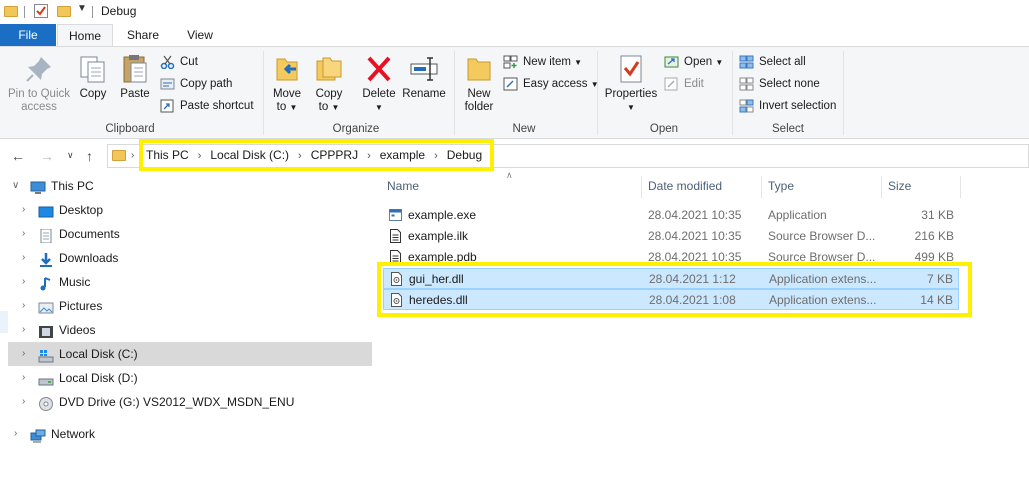 The width and height of the screenshot is (1029, 478). I want to click on copy-path-button: Copy path, so click(196, 84).